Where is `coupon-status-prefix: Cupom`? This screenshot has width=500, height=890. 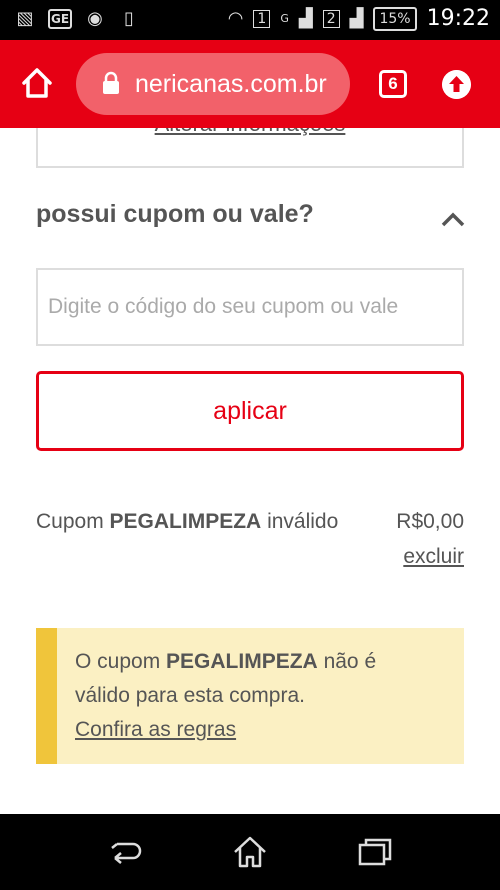 coupon-status-prefix: Cupom is located at coordinates (70, 521).